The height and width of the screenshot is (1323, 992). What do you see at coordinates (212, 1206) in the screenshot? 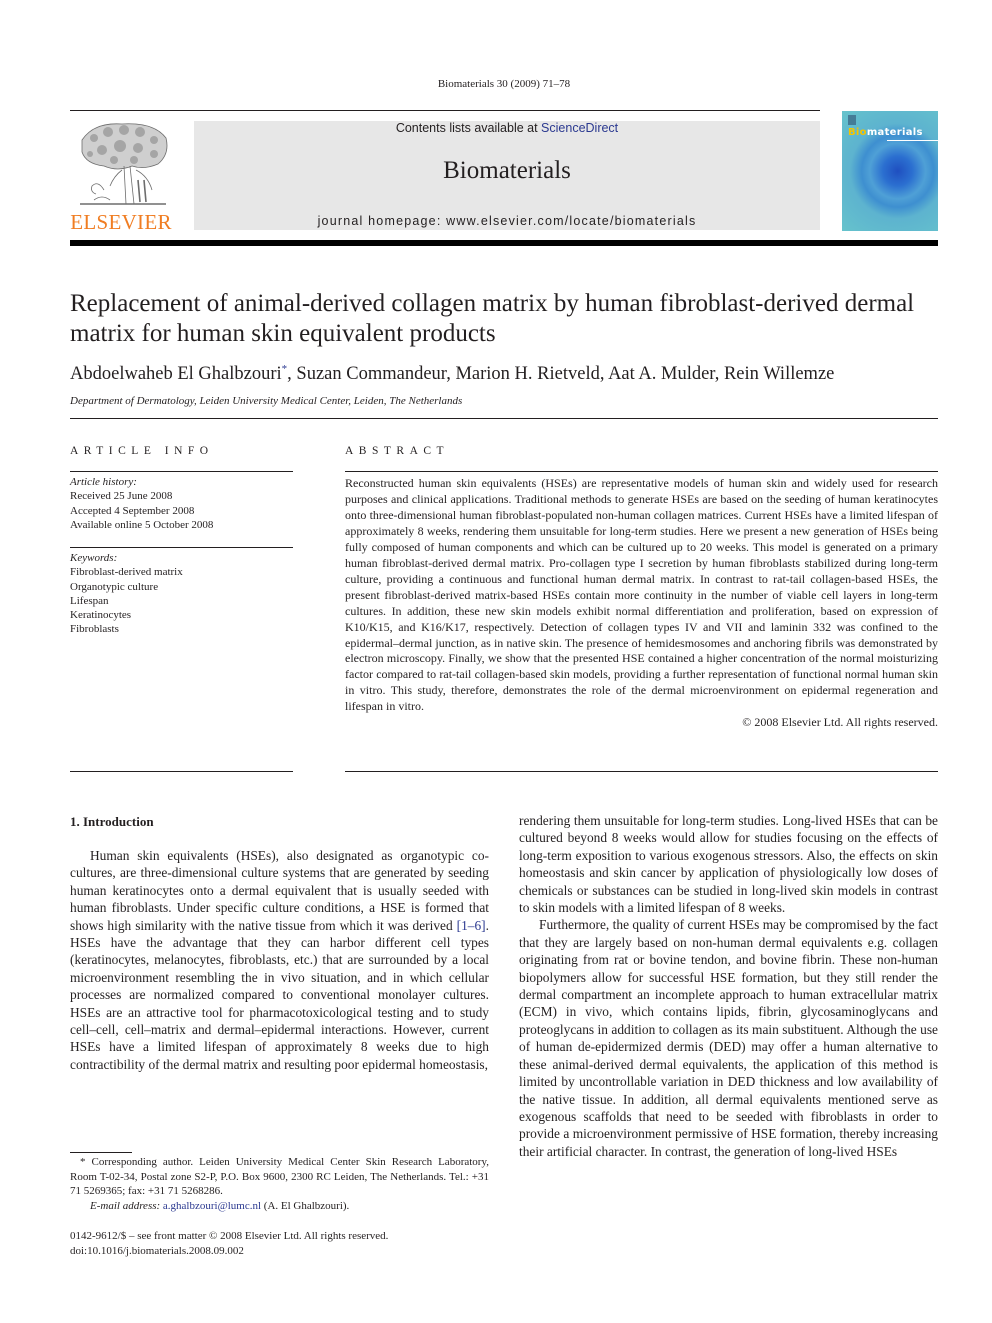
I see `email-link: a.ghalbzouri@lumc.nl` at bounding box center [212, 1206].